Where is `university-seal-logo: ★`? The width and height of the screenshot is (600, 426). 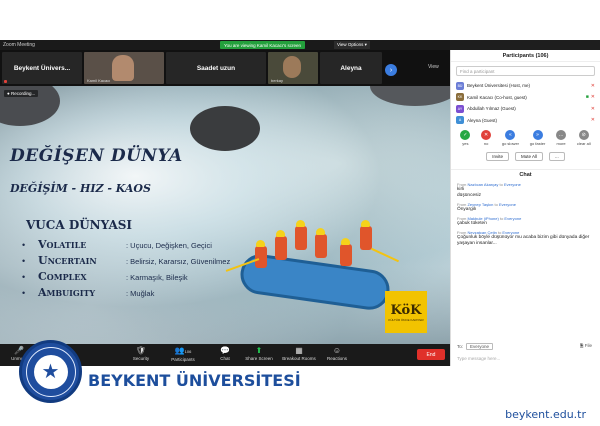 university-seal-logo: ★ is located at coordinates (50, 371).